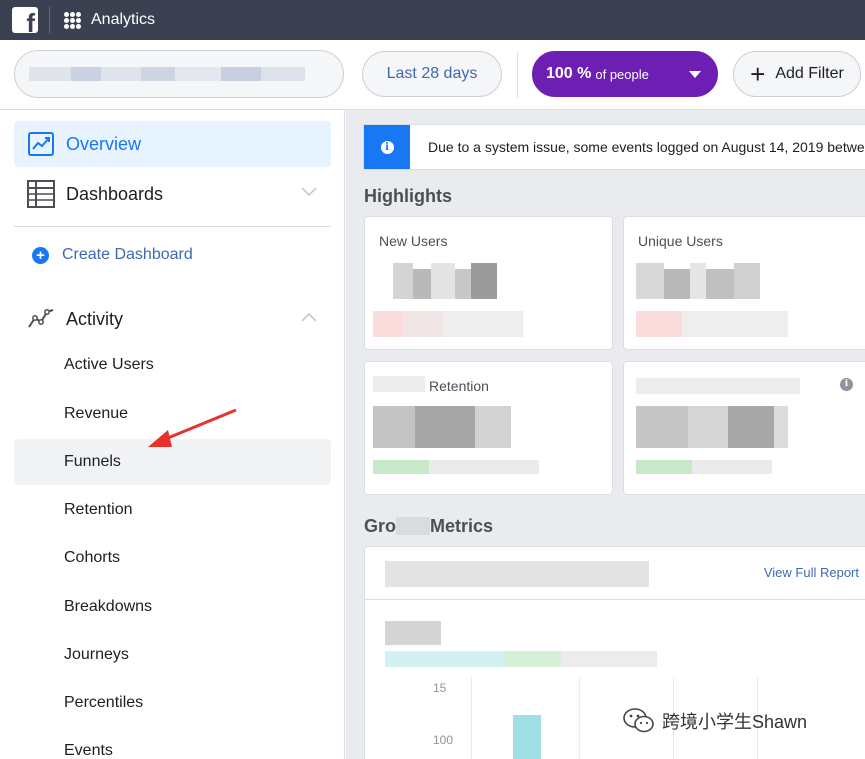 The image size is (865, 759). What do you see at coordinates (172, 194) in the screenshot?
I see `sidebar-item-dashboards: Dashboards` at bounding box center [172, 194].